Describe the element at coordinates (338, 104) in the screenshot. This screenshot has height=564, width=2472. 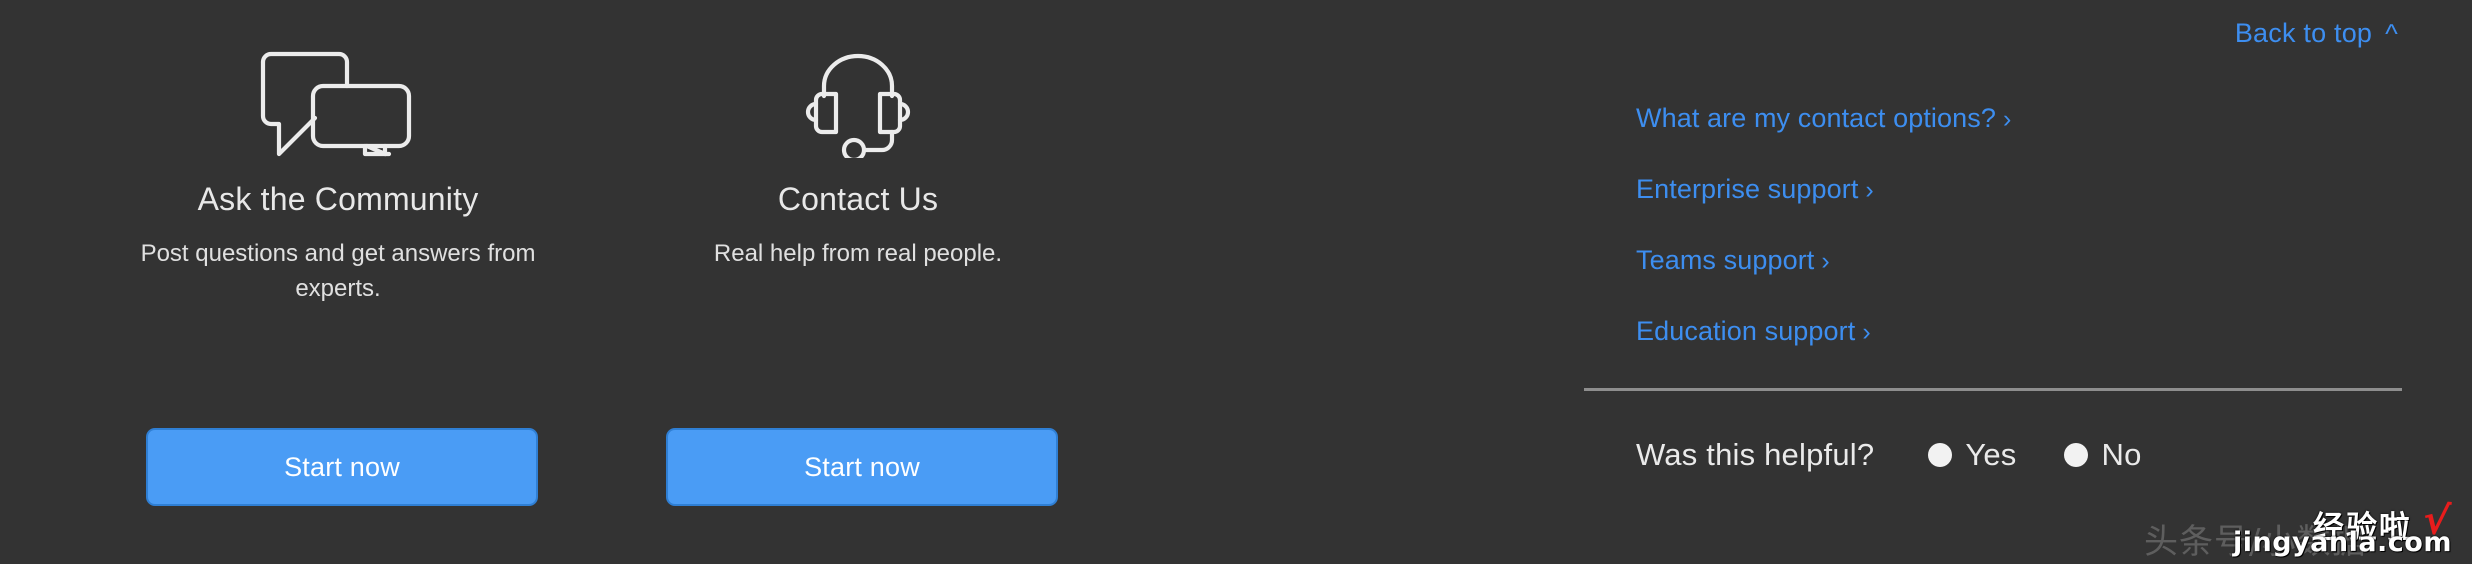
I see `chat-bubbles-icon` at that location.